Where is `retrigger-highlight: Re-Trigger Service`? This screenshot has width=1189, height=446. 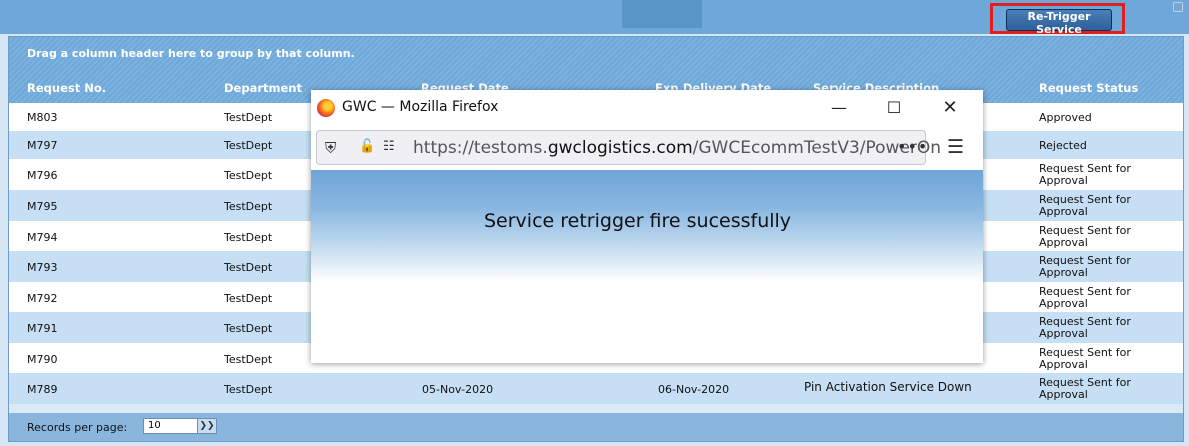 retrigger-highlight: Re-Trigger Service is located at coordinates (1057, 19).